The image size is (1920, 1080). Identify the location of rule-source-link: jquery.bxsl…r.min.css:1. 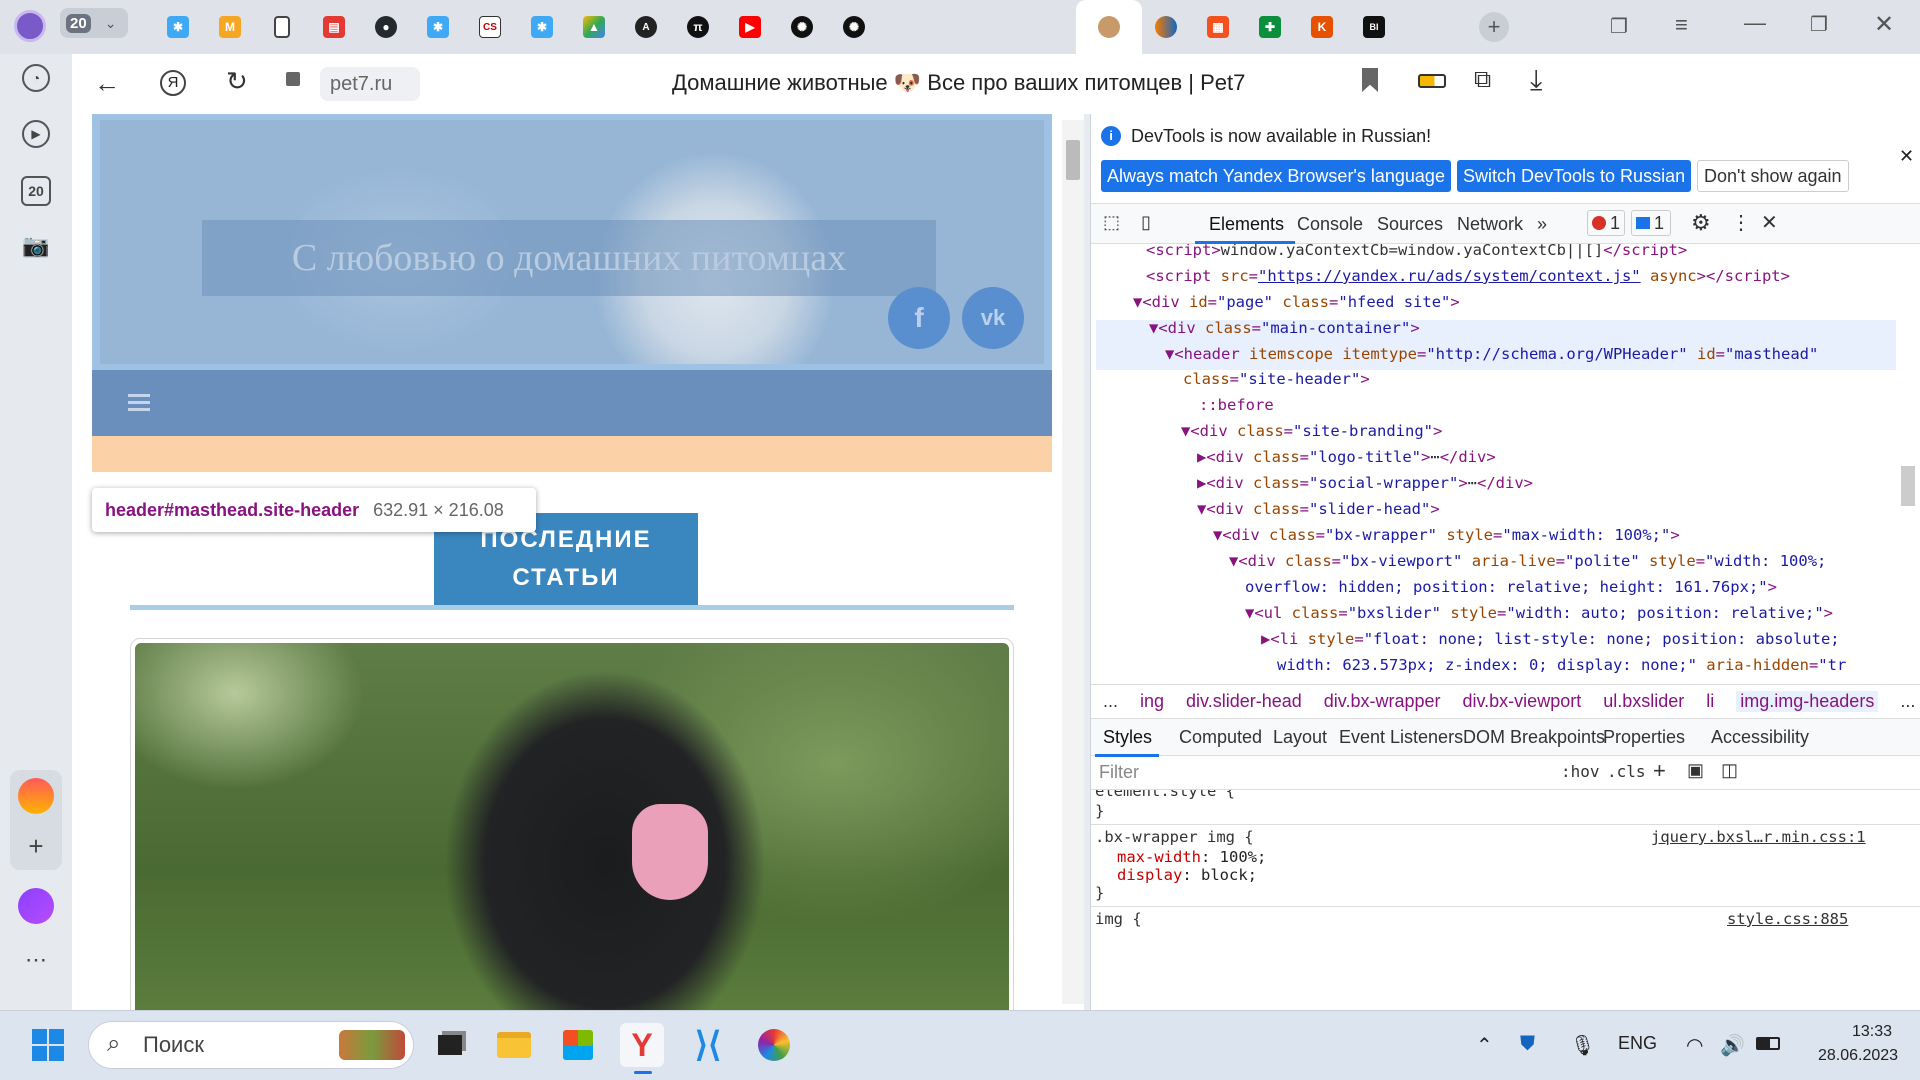
(1758, 837).